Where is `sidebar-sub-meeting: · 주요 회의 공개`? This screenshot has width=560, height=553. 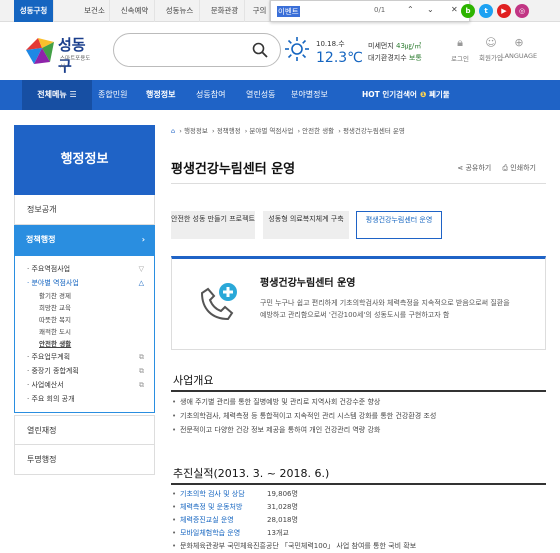 sidebar-sub-meeting: · 주요 회의 공개 is located at coordinates (85, 399).